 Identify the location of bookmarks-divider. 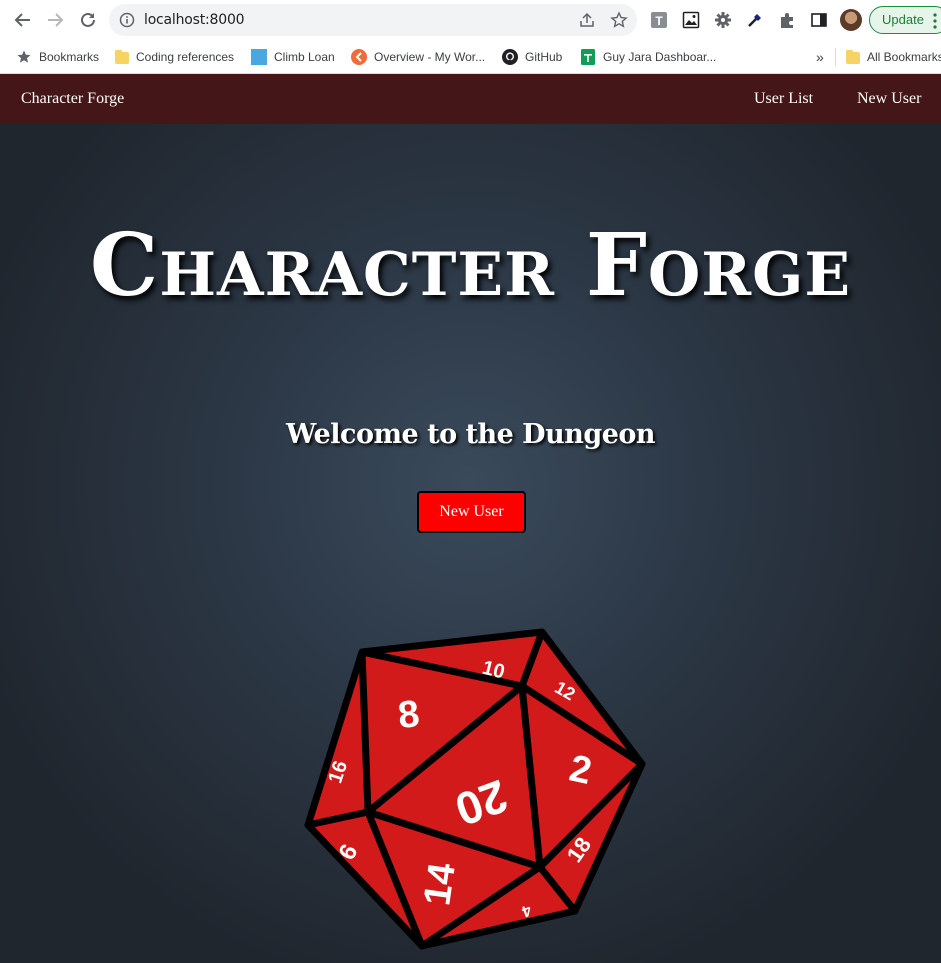
(835, 57).